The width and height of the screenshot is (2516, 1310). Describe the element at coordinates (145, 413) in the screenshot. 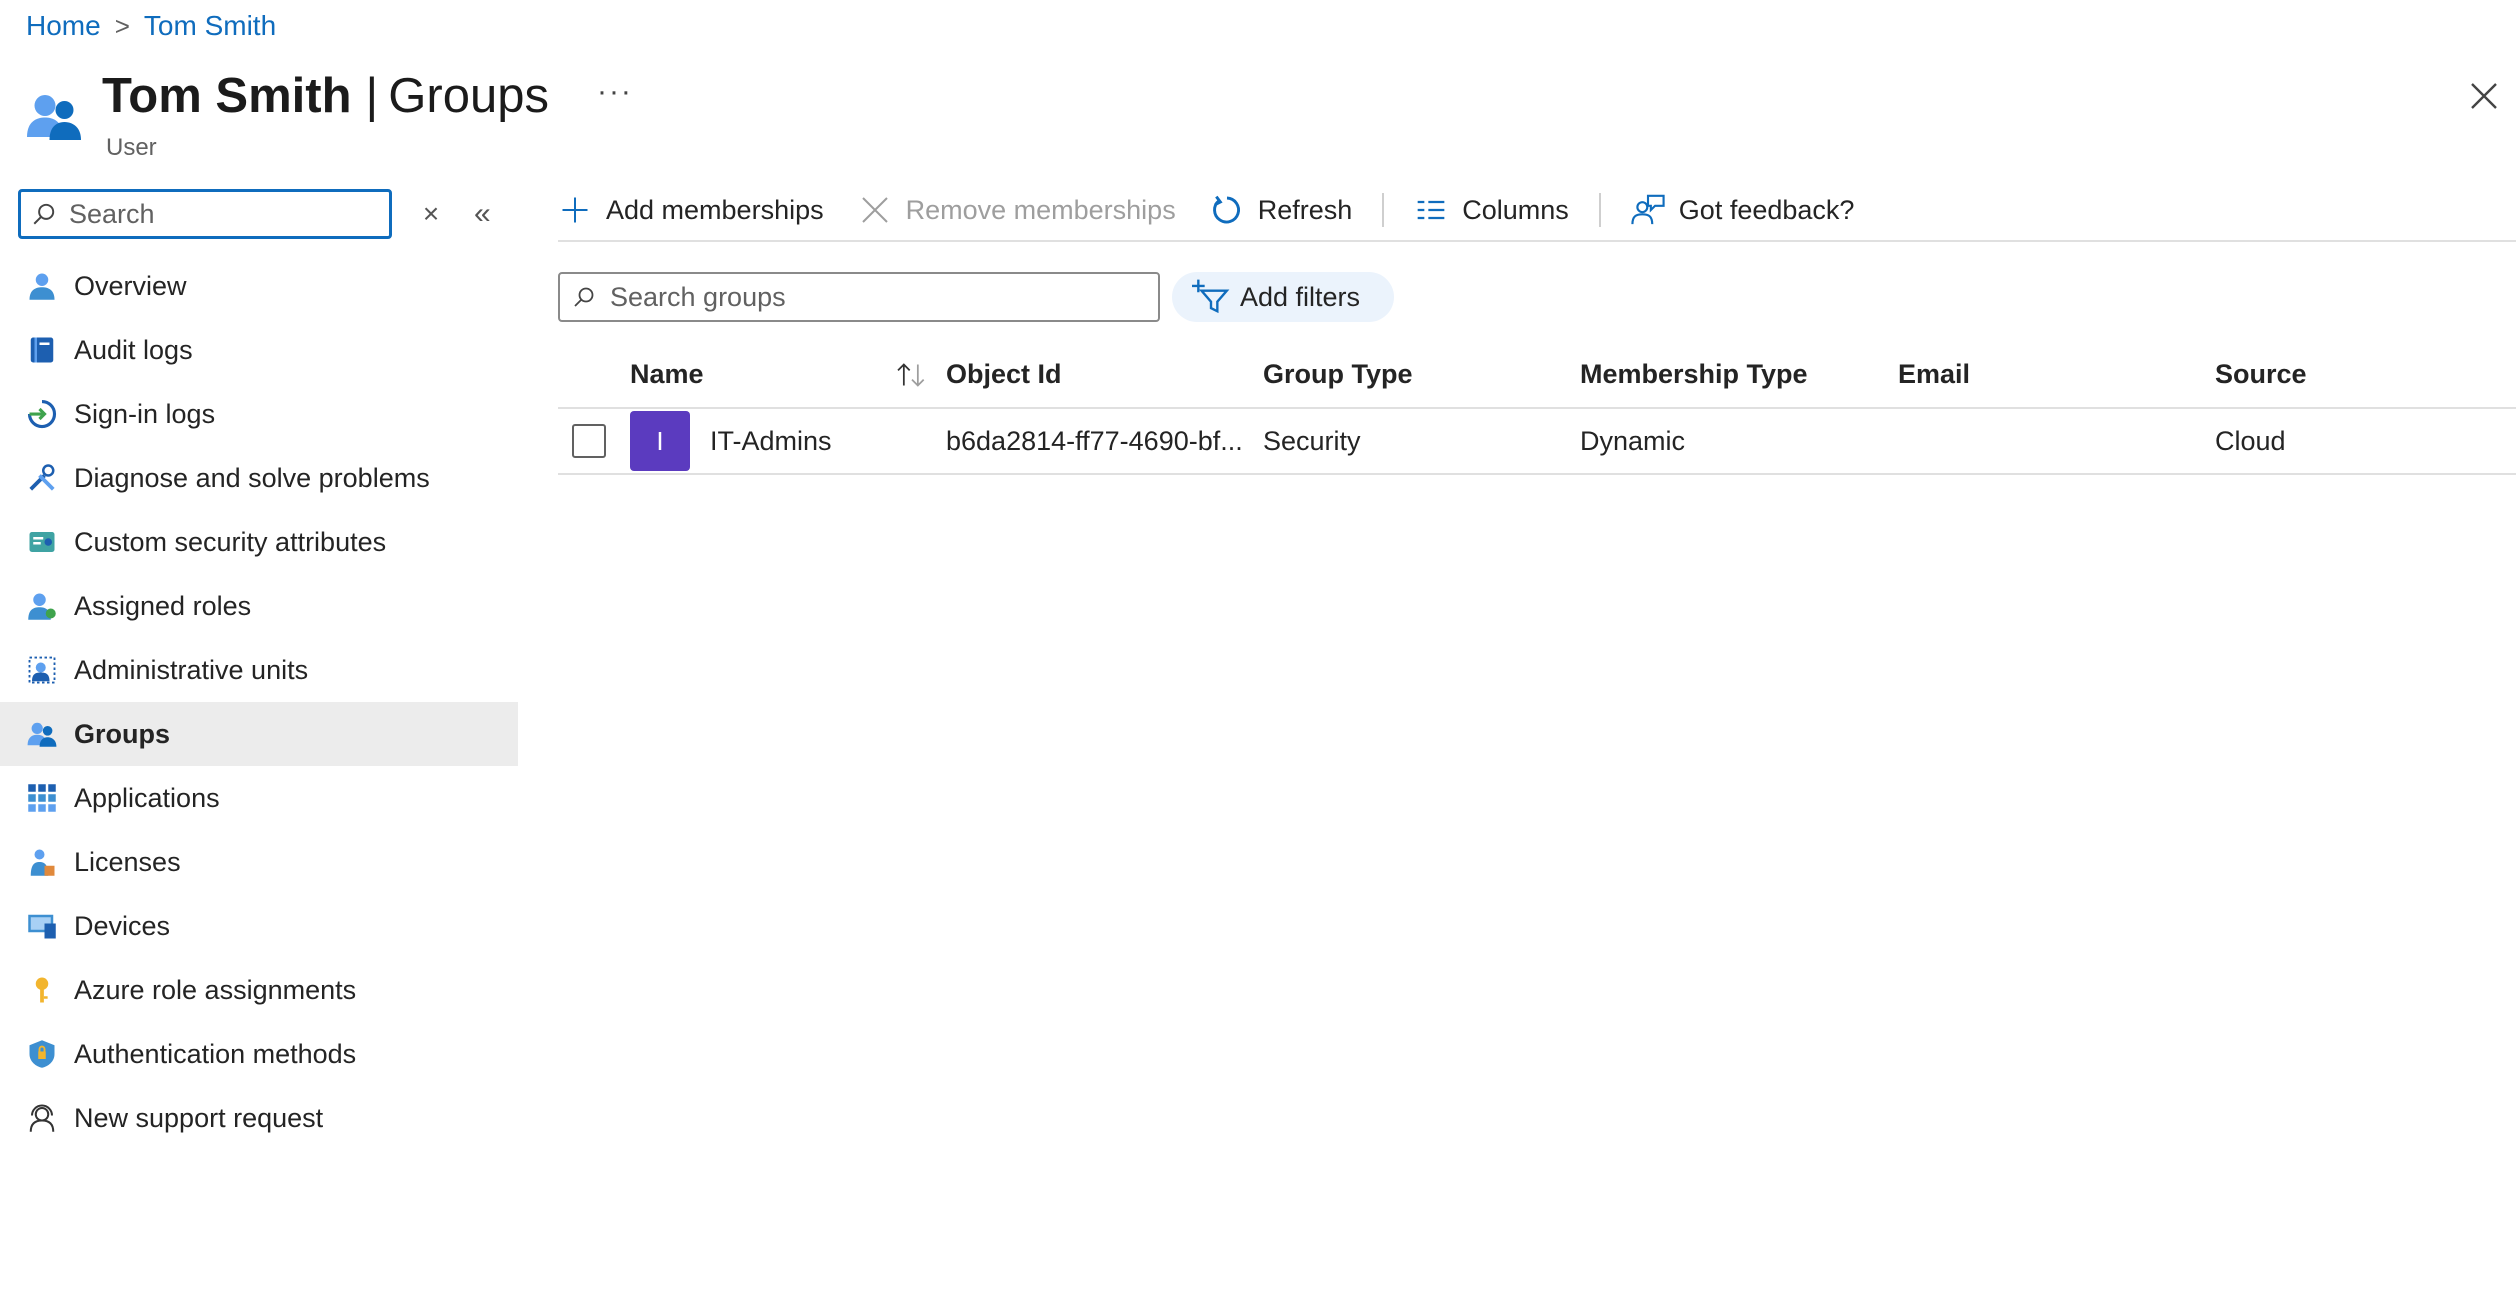

I see `sidebar-item-label: Sign-in logs` at that location.